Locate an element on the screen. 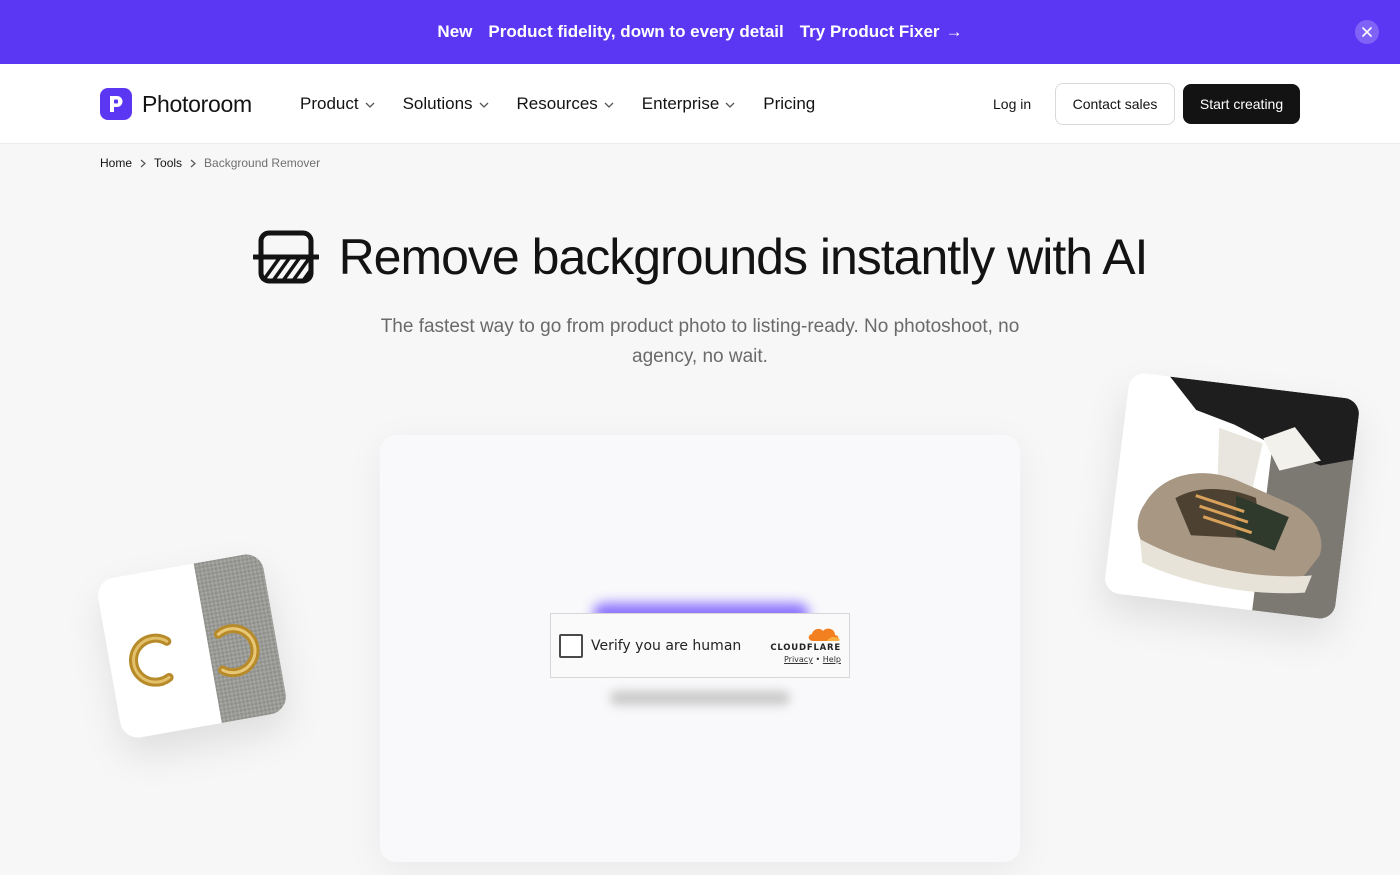  nav-label: Solutions is located at coordinates (437, 103).